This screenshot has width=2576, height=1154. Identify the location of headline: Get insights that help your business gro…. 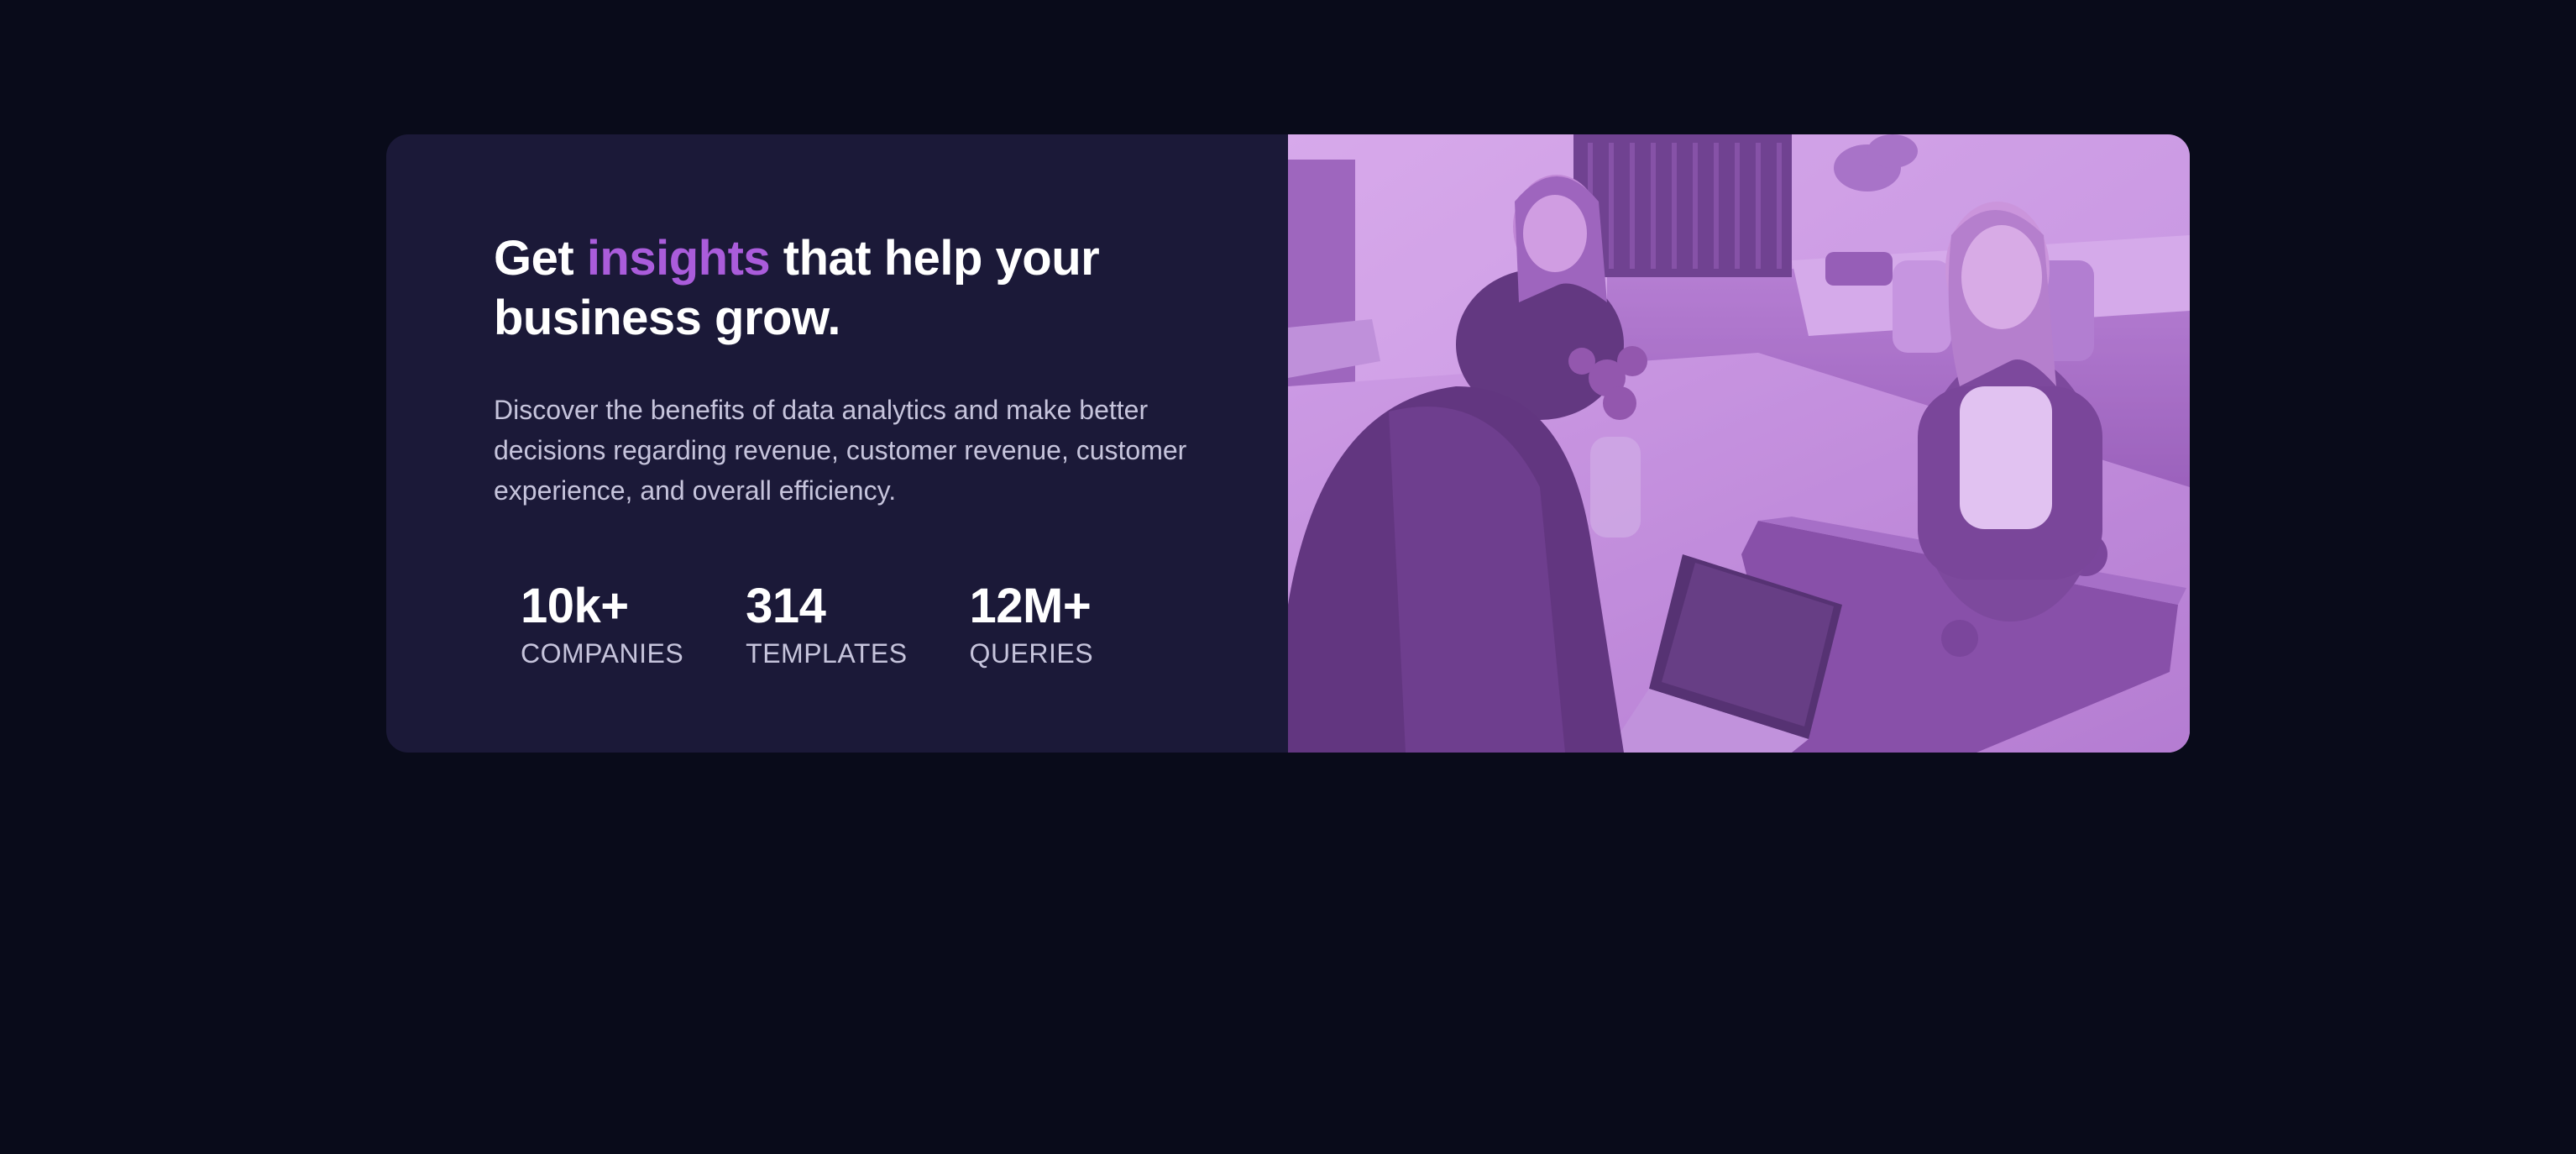
(838, 288).